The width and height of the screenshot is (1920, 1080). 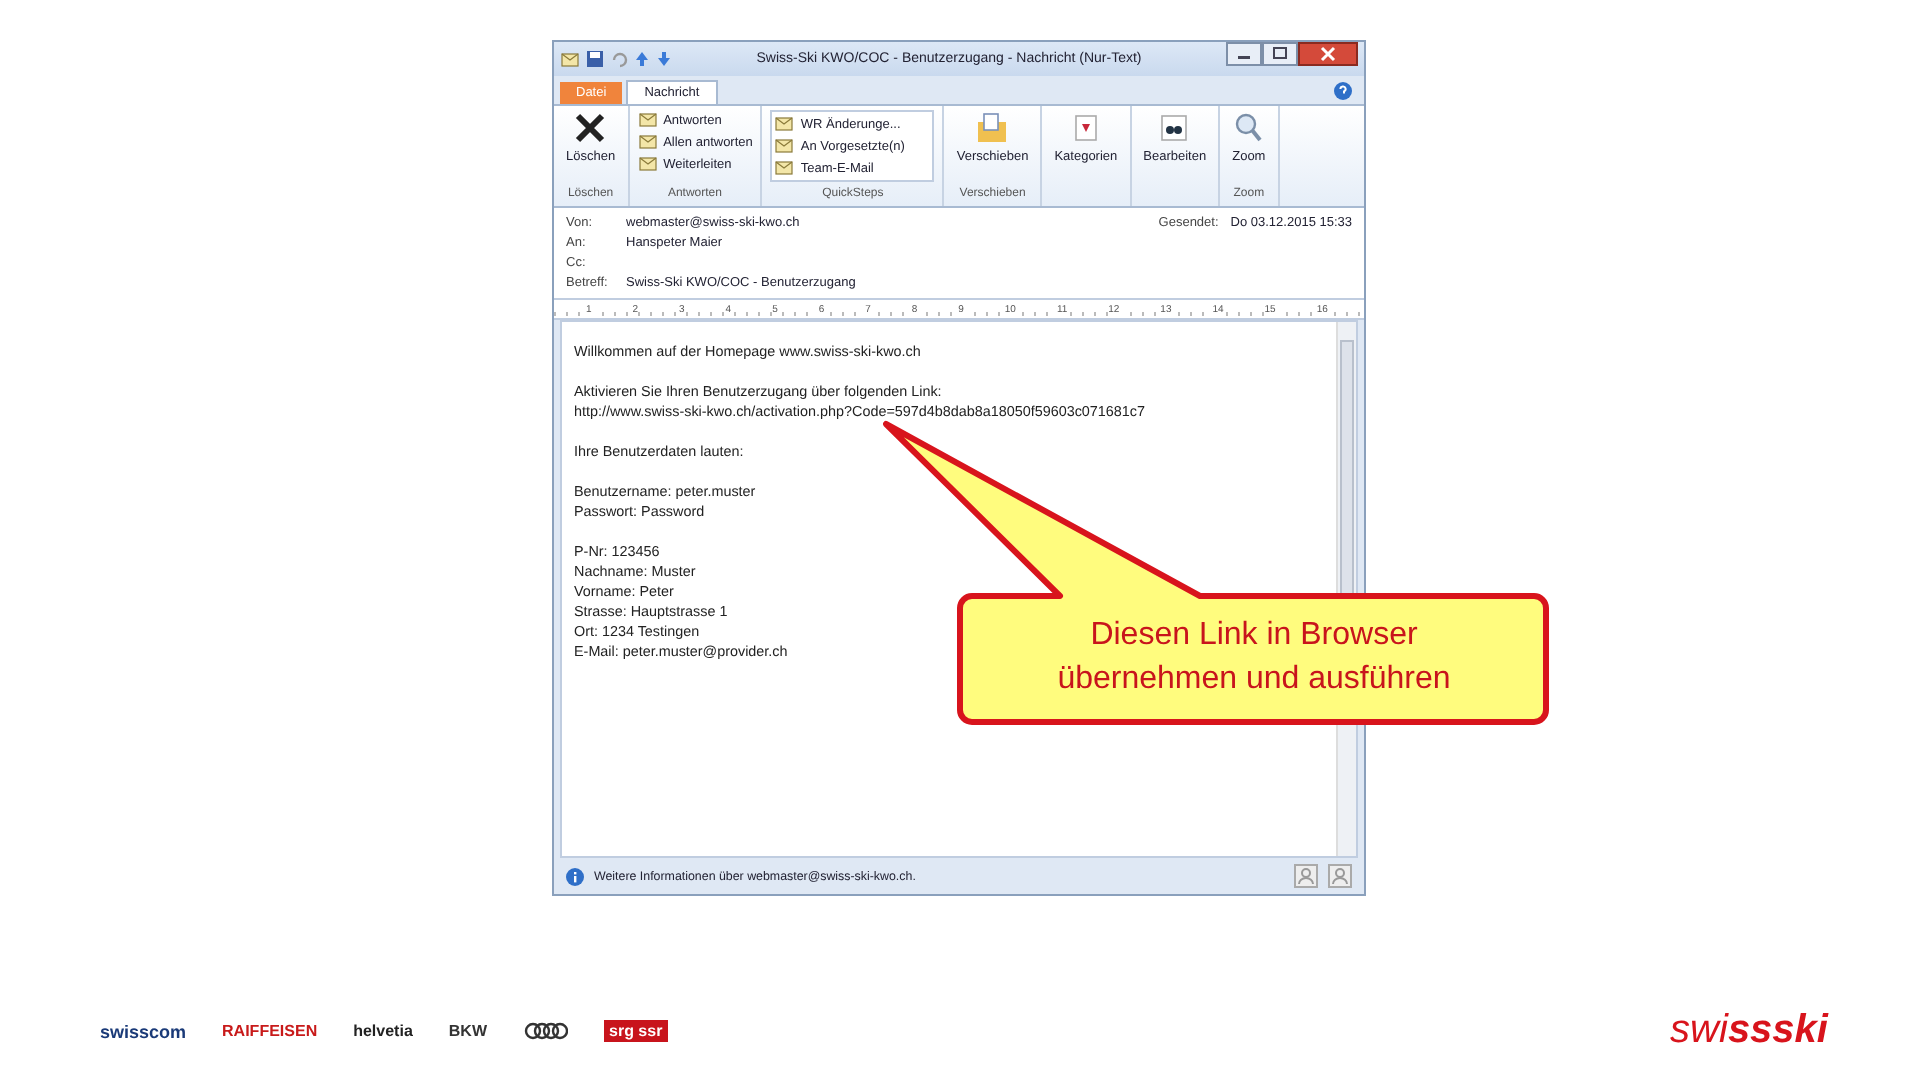 I want to click on sponsor-logo: swisscom, so click(x=143, y=1031).